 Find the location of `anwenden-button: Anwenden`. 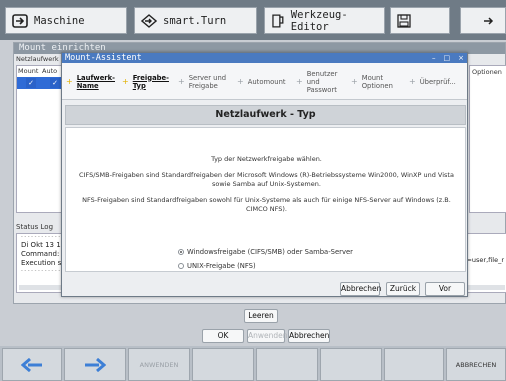

anwenden-button: Anwenden is located at coordinates (267, 336).